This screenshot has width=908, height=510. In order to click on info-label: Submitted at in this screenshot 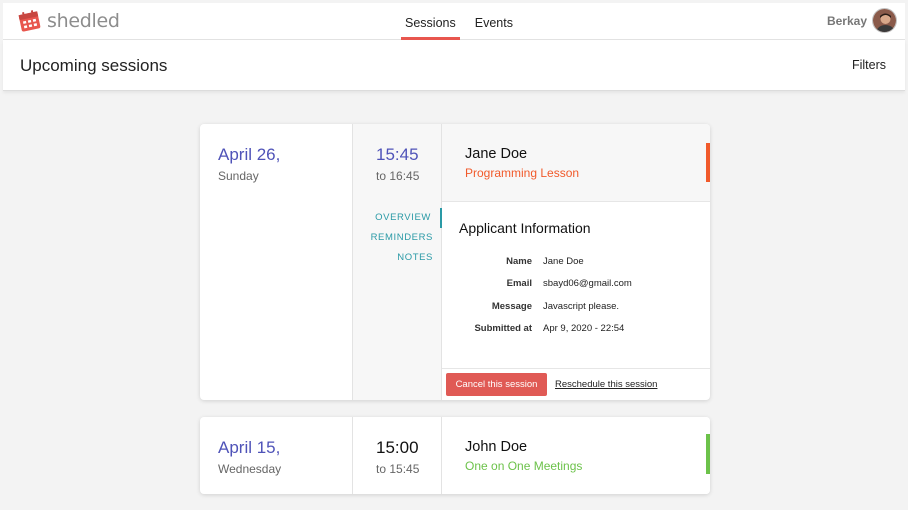, I will do `click(503, 329)`.